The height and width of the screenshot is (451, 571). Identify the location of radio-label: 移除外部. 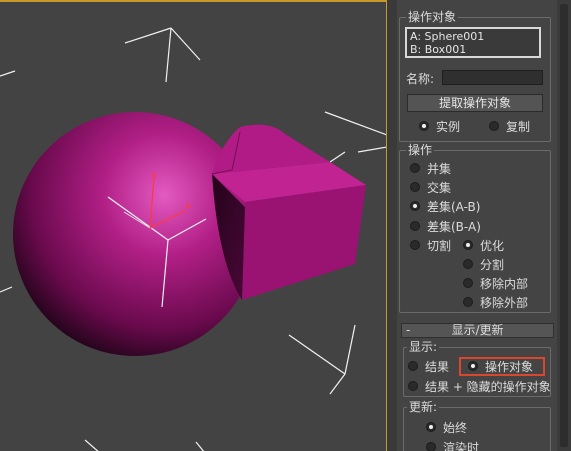
(504, 302).